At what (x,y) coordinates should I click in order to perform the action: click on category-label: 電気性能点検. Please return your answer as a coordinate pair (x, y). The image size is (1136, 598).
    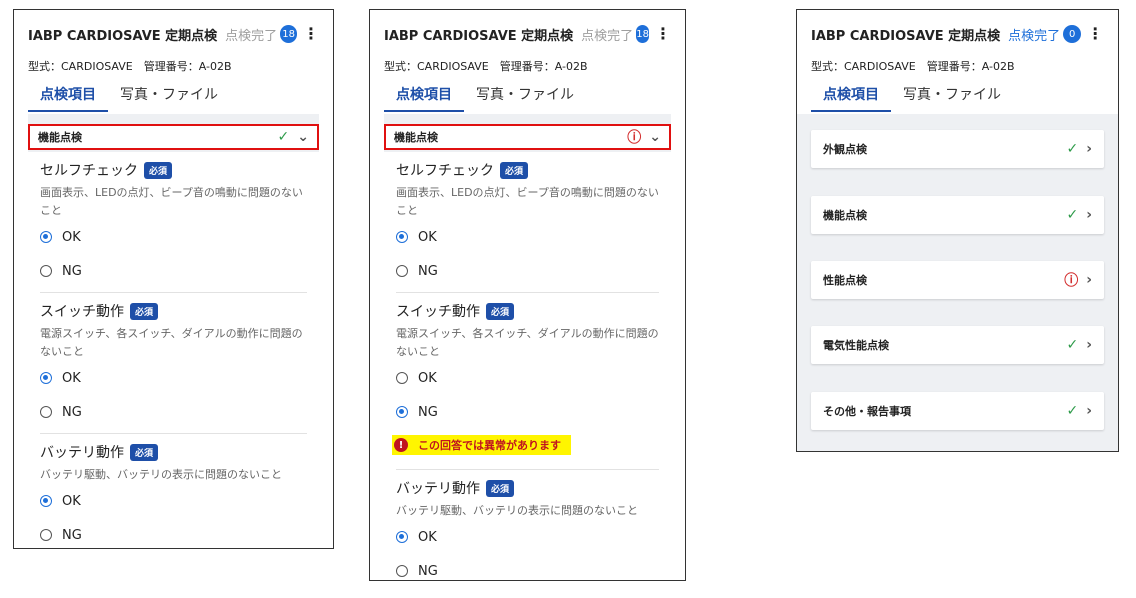
    Looking at the image, I should click on (856, 345).